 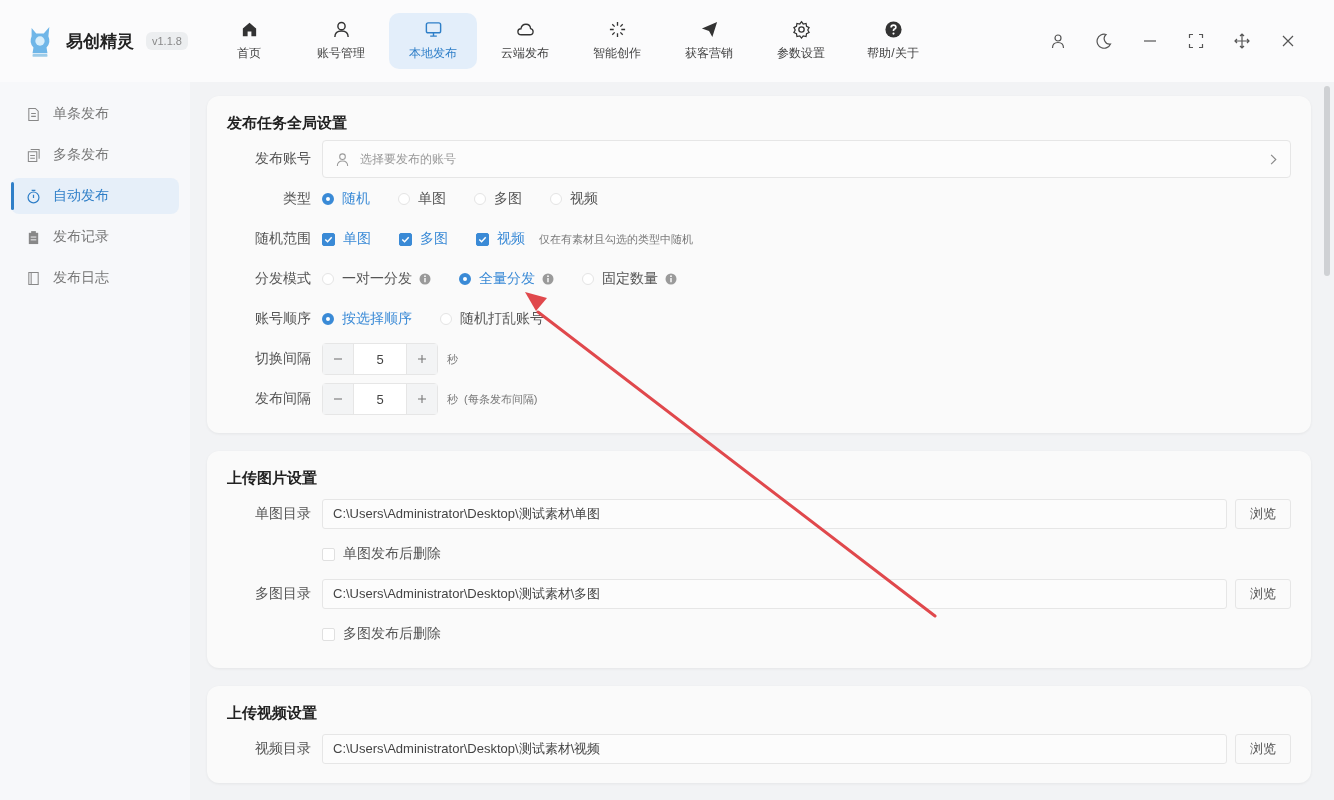 What do you see at coordinates (283, 359) in the screenshot?
I see `field-label: 切换间隔` at bounding box center [283, 359].